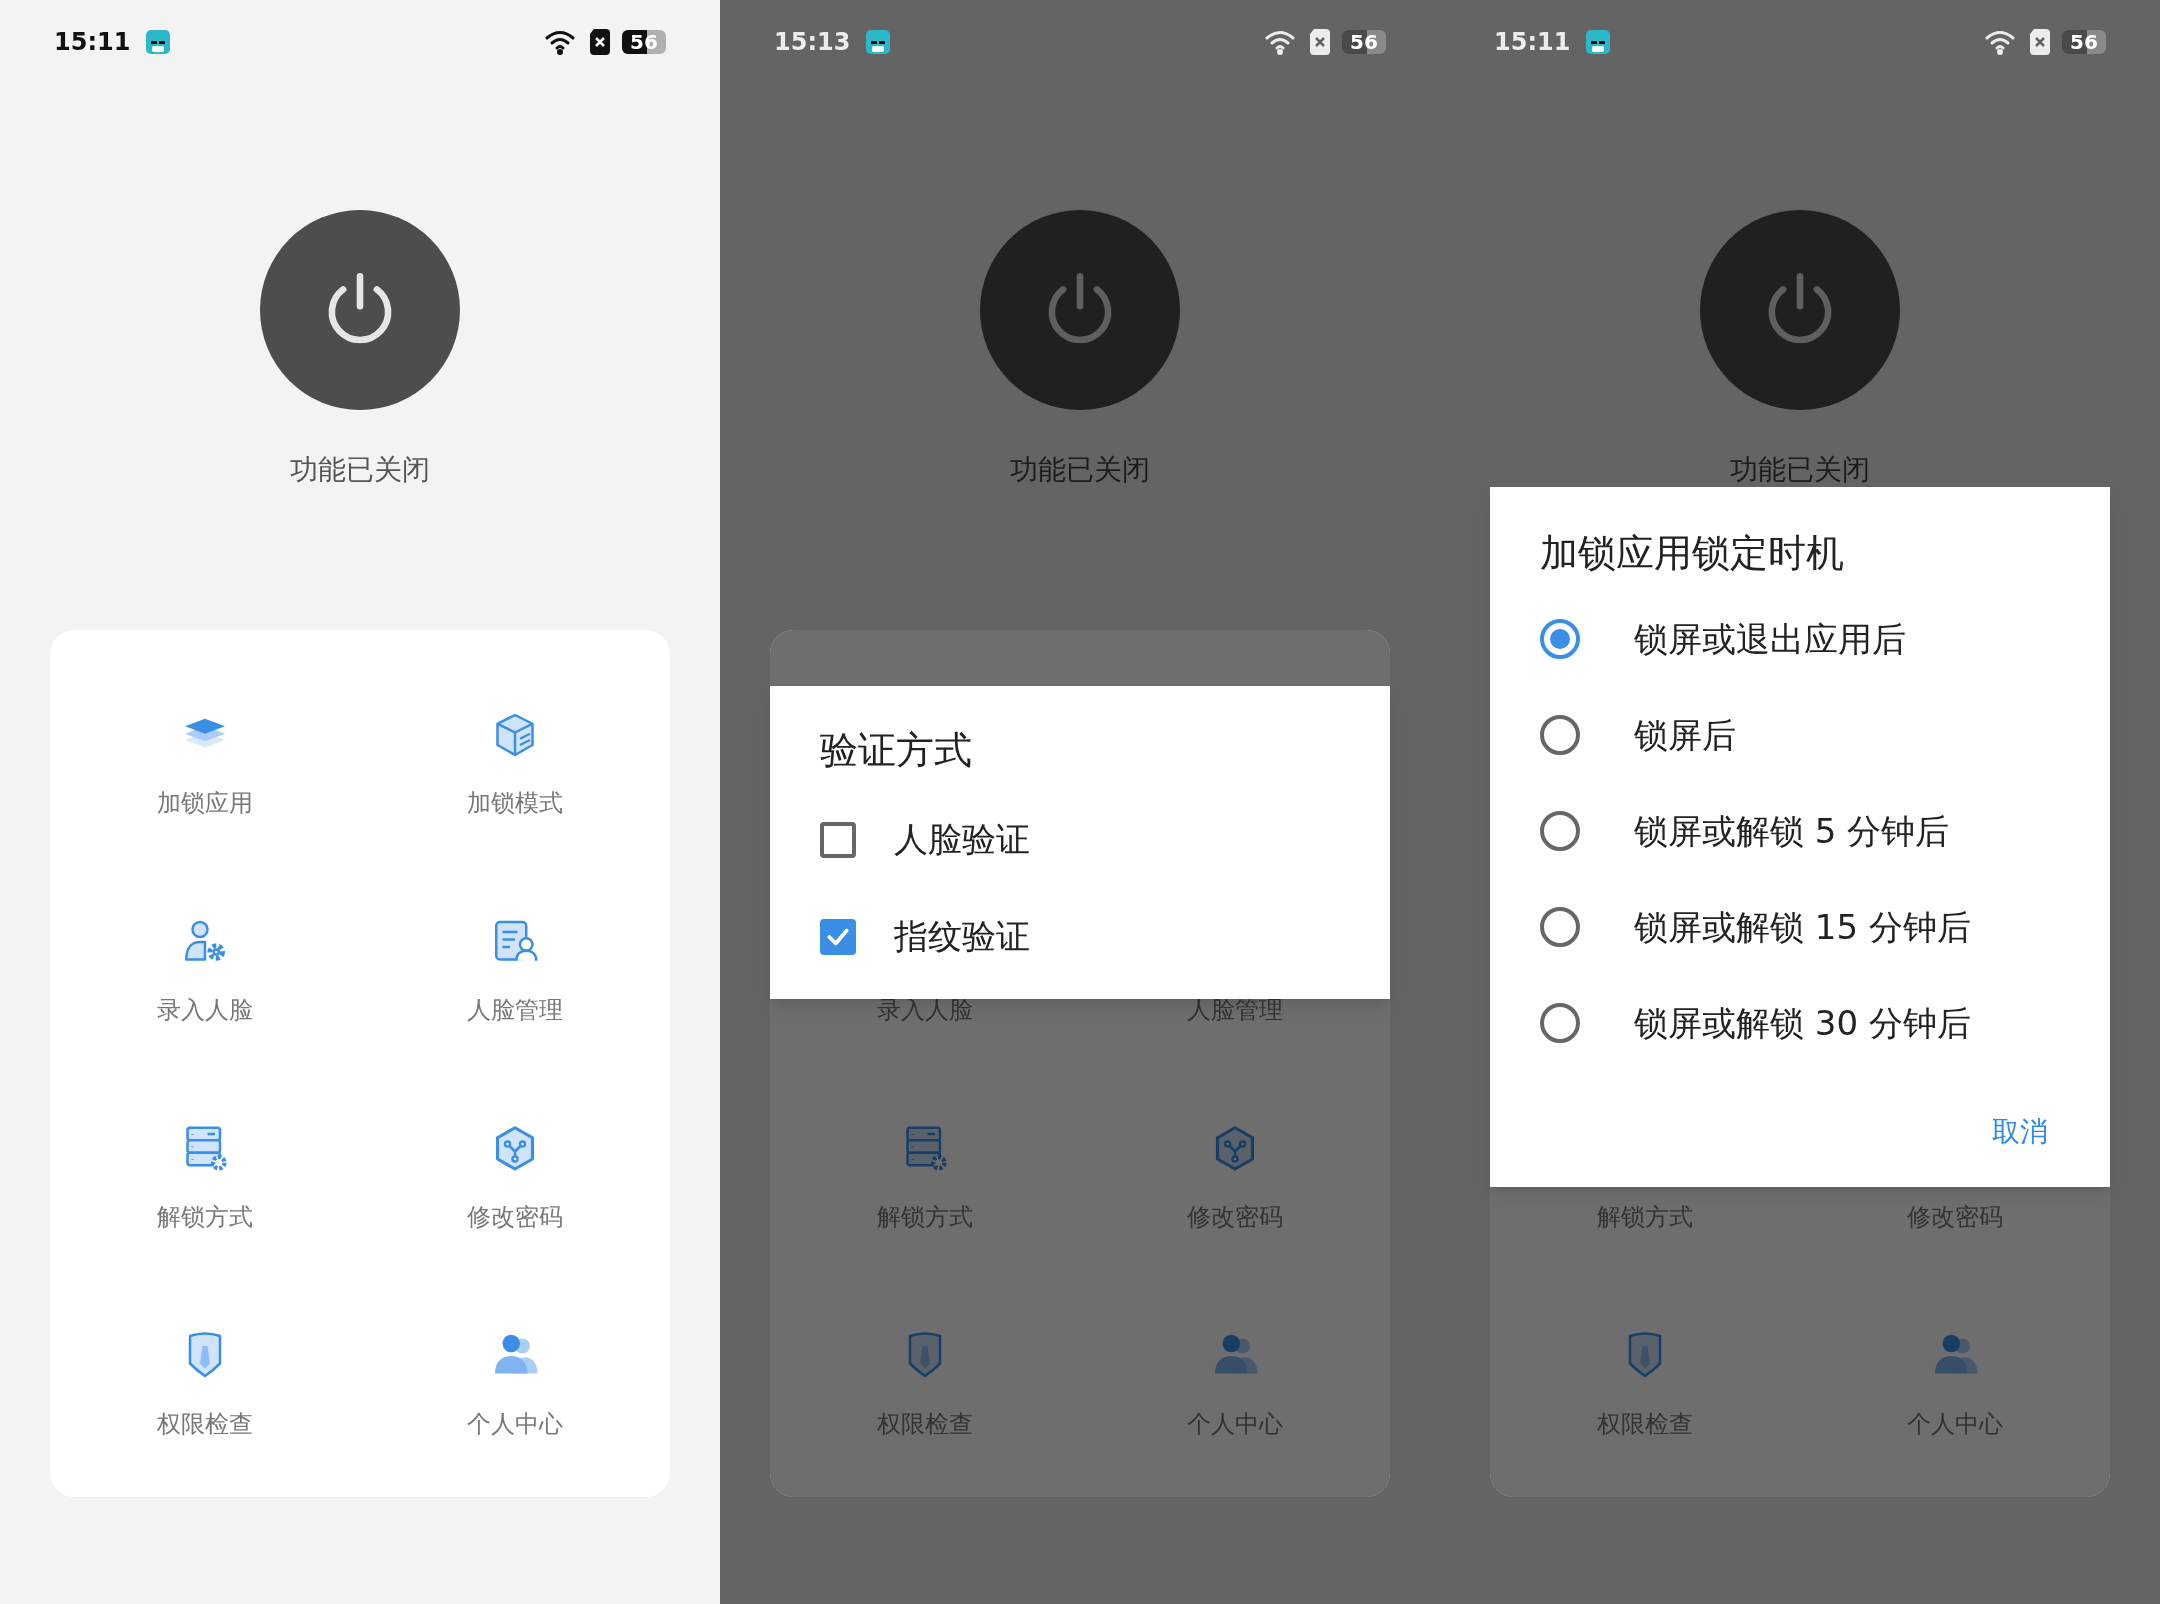 The width and height of the screenshot is (2160, 1604). What do you see at coordinates (205, 803) in the screenshot?
I see `menu-item-label: 加锁应用` at bounding box center [205, 803].